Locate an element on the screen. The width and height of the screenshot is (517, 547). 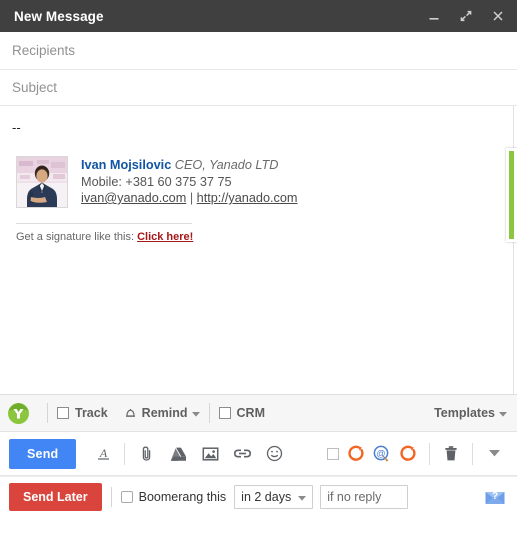
compose-title: New Message is located at coordinates (59, 16).